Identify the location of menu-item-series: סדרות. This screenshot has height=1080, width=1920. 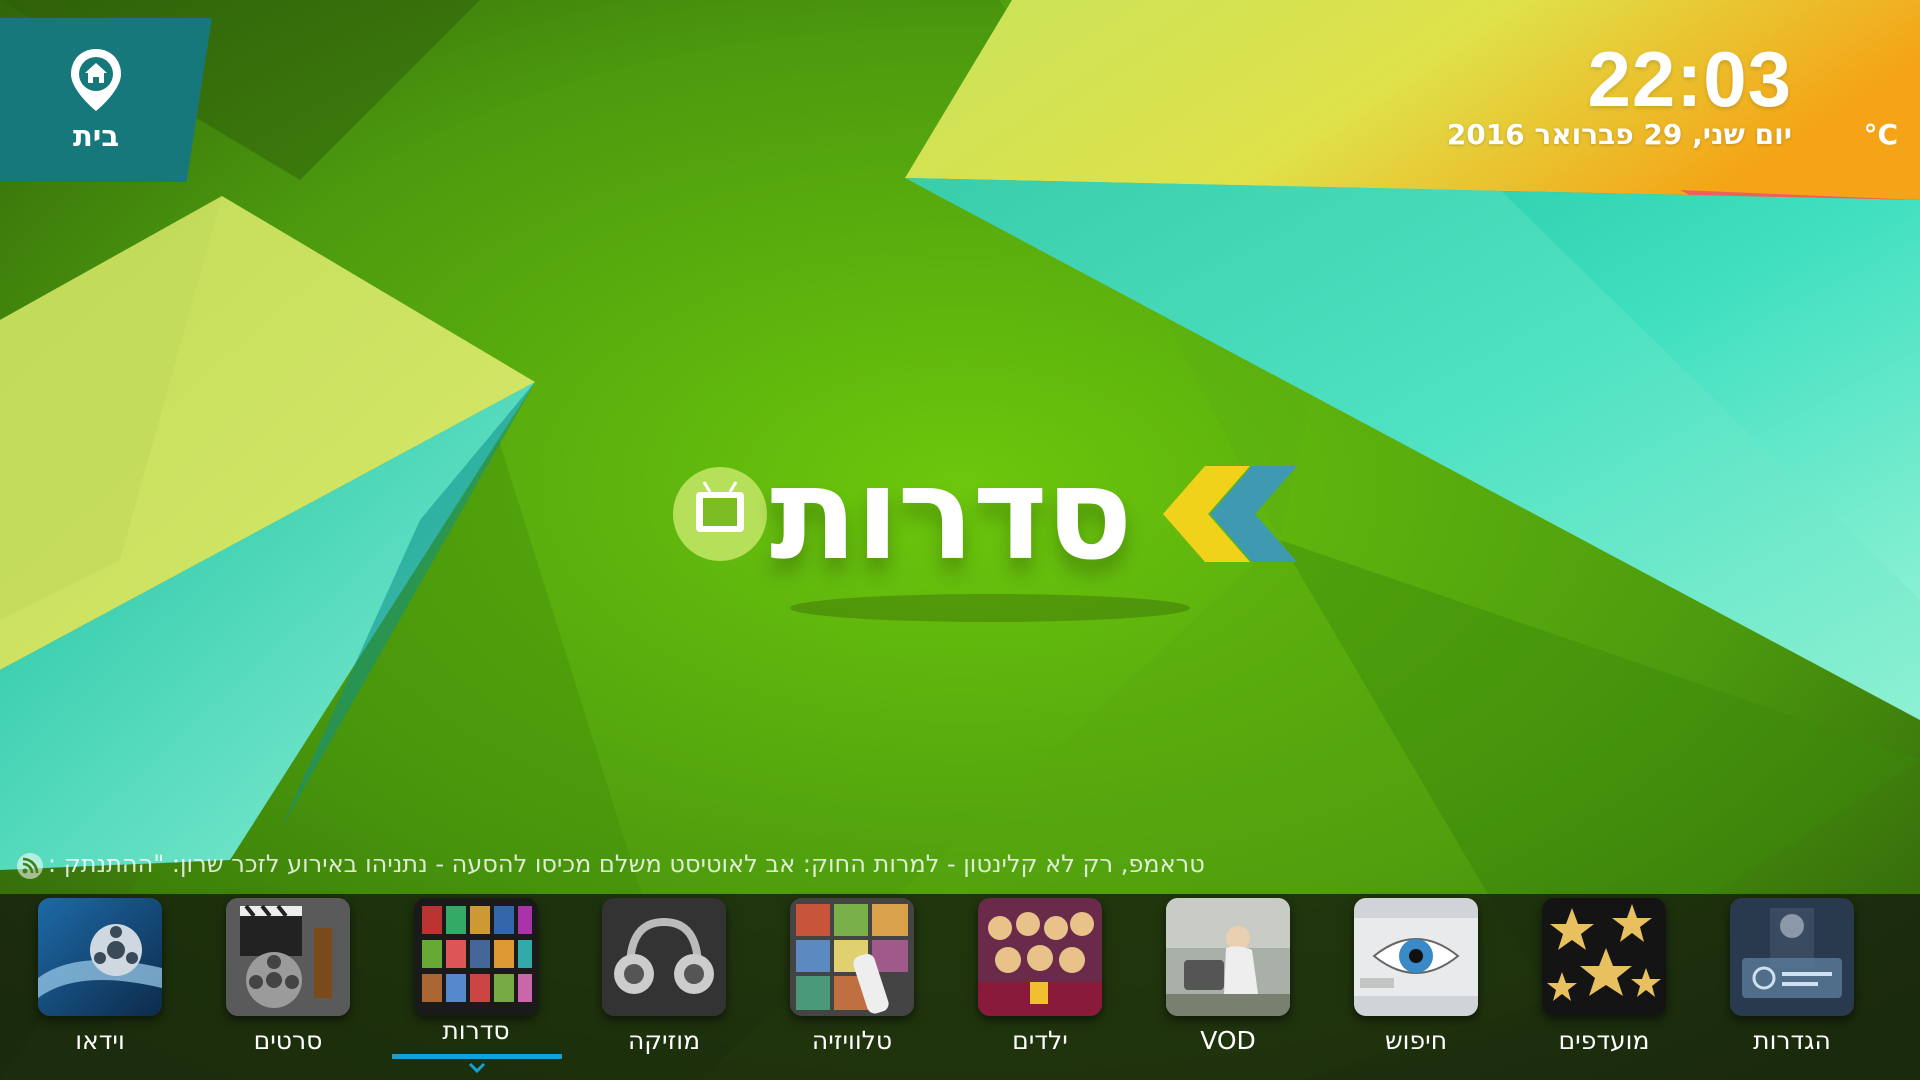
(476, 987).